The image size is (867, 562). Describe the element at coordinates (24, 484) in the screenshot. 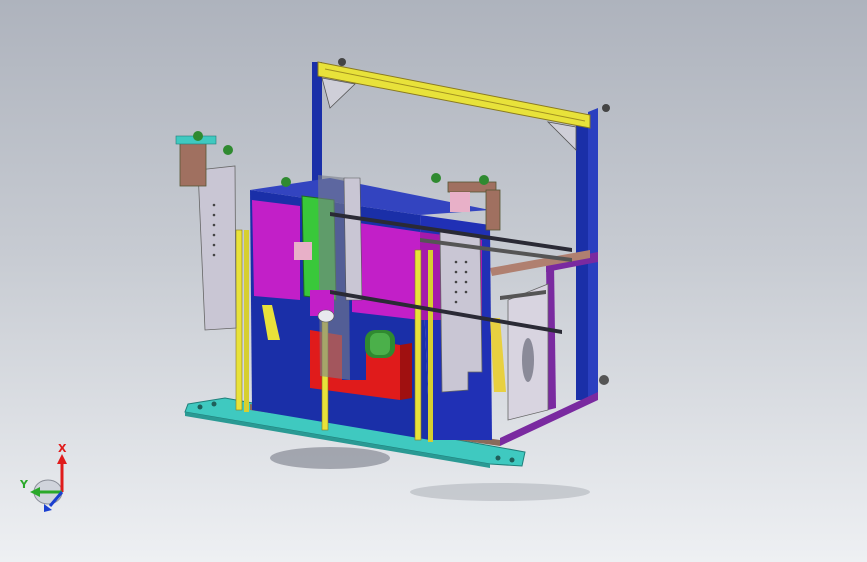

I see `y-axis-label: Y` at that location.